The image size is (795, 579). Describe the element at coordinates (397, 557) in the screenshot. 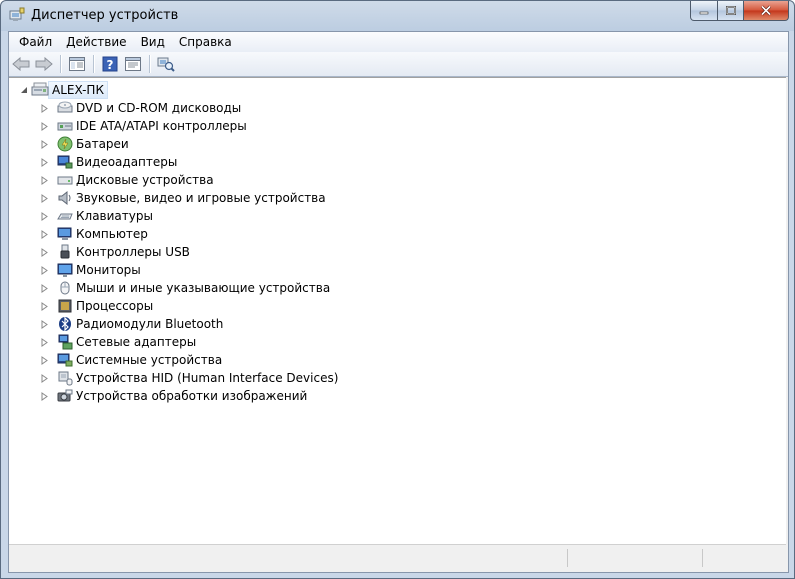

I see `status-bar` at that location.